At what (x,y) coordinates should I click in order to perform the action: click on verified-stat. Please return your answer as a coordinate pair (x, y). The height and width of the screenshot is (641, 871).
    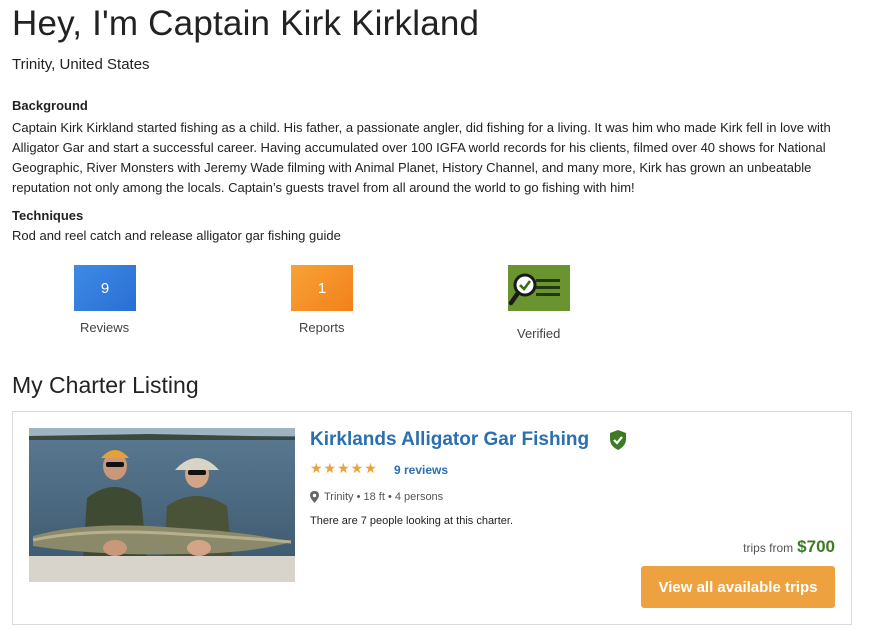
    Looking at the image, I should click on (539, 288).